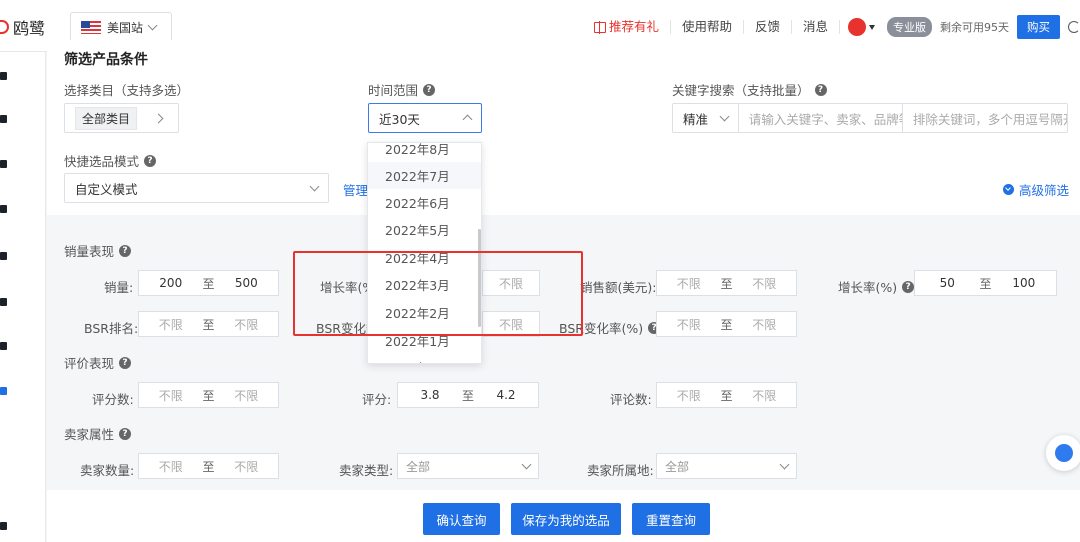 This screenshot has height=542, width=1080. I want to click on customer-service-icon, so click(1063, 453).